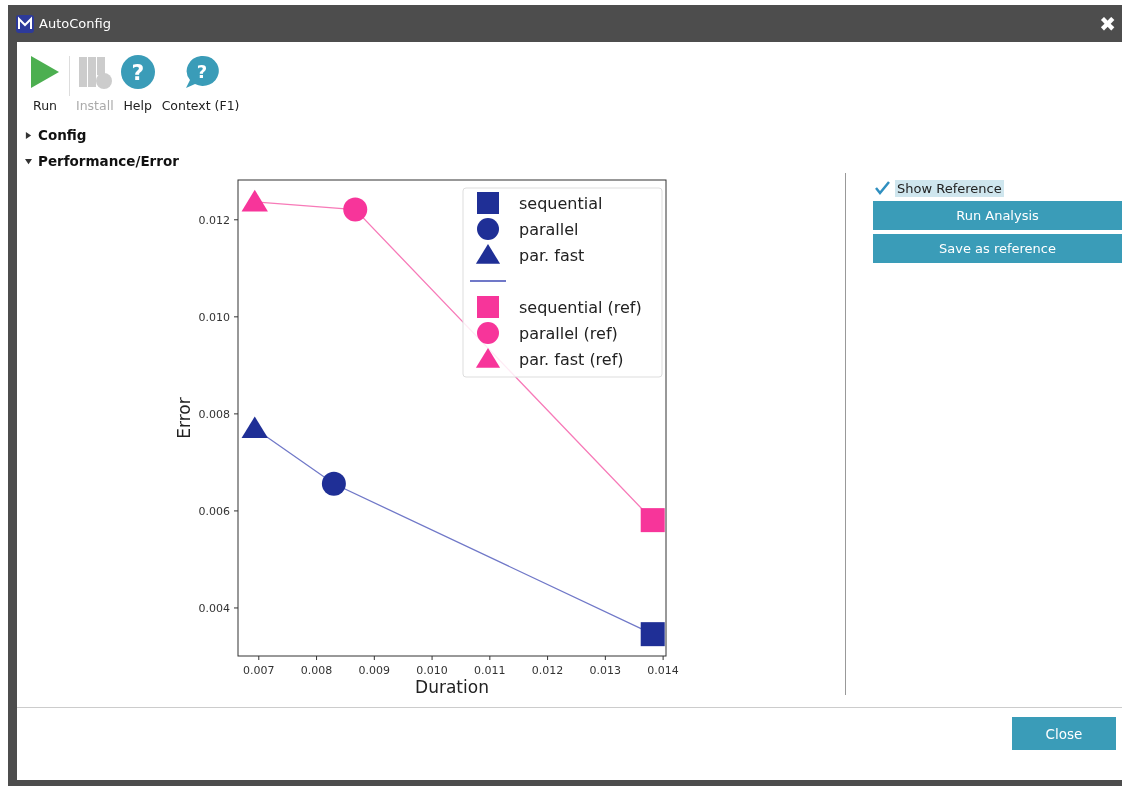 The width and height of the screenshot is (1122, 786). What do you see at coordinates (549, 229) in the screenshot?
I see `legend-label: parallel` at bounding box center [549, 229].